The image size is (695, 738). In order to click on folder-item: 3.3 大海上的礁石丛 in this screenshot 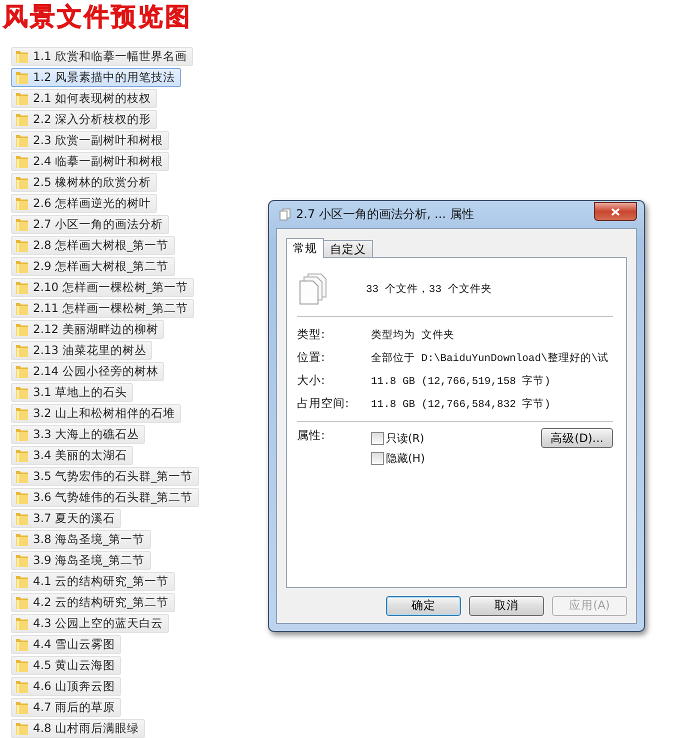, I will do `click(78, 434)`.